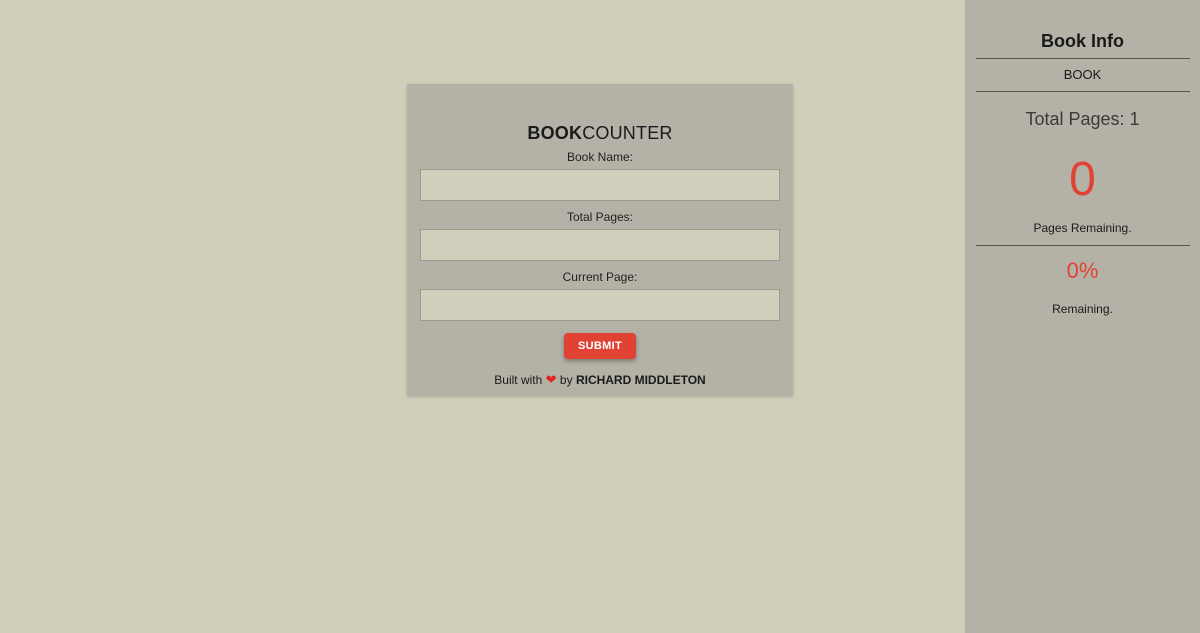 Image resolution: width=1200 pixels, height=633 pixels. What do you see at coordinates (641, 380) in the screenshot?
I see `credit-author-link: RICHARD MIDDLETON` at bounding box center [641, 380].